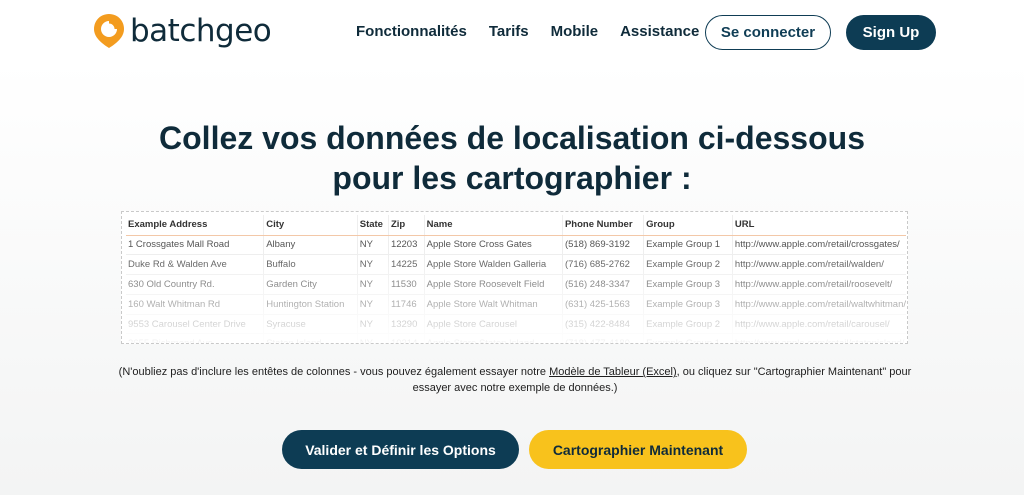 Image resolution: width=1024 pixels, height=495 pixels. What do you see at coordinates (310, 225) in the screenshot?
I see `column-header: City` at bounding box center [310, 225].